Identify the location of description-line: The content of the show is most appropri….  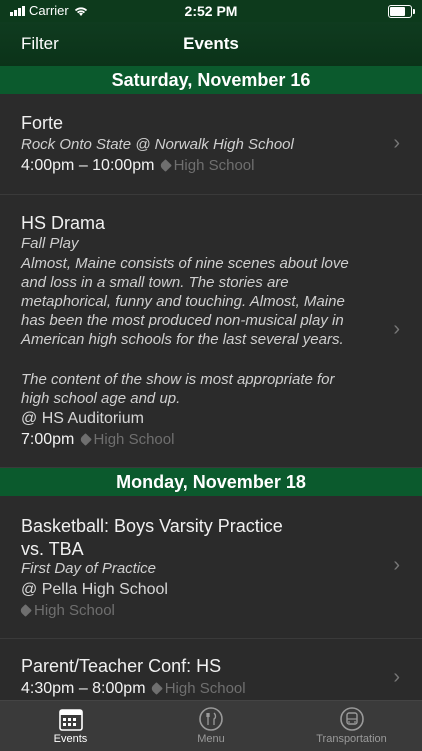
(178, 379).